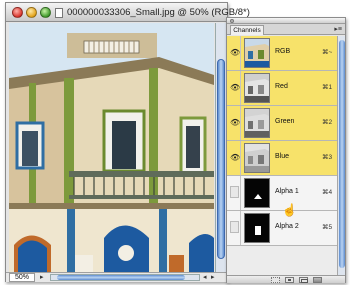 This screenshot has width=350, height=285. Describe the element at coordinates (205, 277) in the screenshot. I see `scroll-left-arrow-icon: ◂` at that location.